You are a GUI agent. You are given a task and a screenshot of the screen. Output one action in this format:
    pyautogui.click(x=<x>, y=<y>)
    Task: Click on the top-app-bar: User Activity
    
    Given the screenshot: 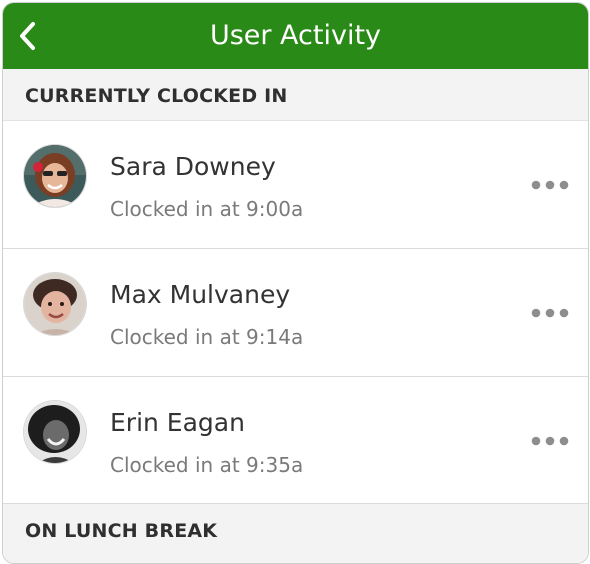 What is the action you would take?
    pyautogui.click(x=295, y=36)
    